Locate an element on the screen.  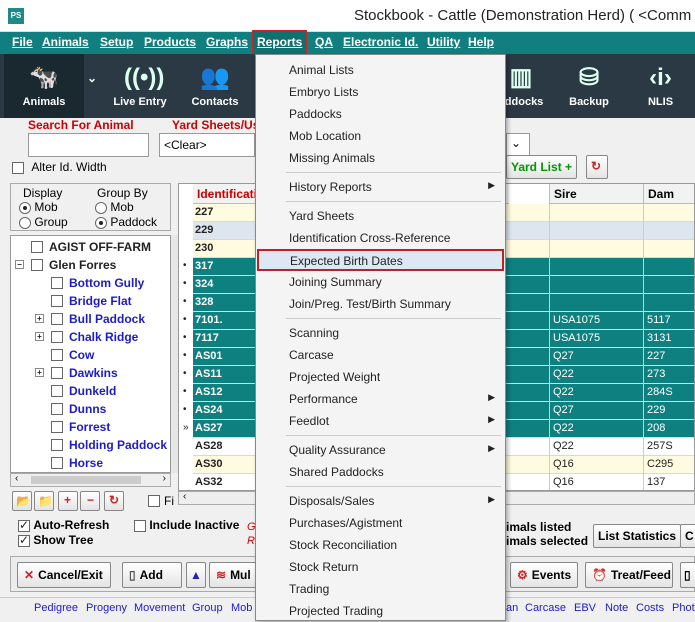
include-inactive-checkbox is located at coordinates (140, 525).